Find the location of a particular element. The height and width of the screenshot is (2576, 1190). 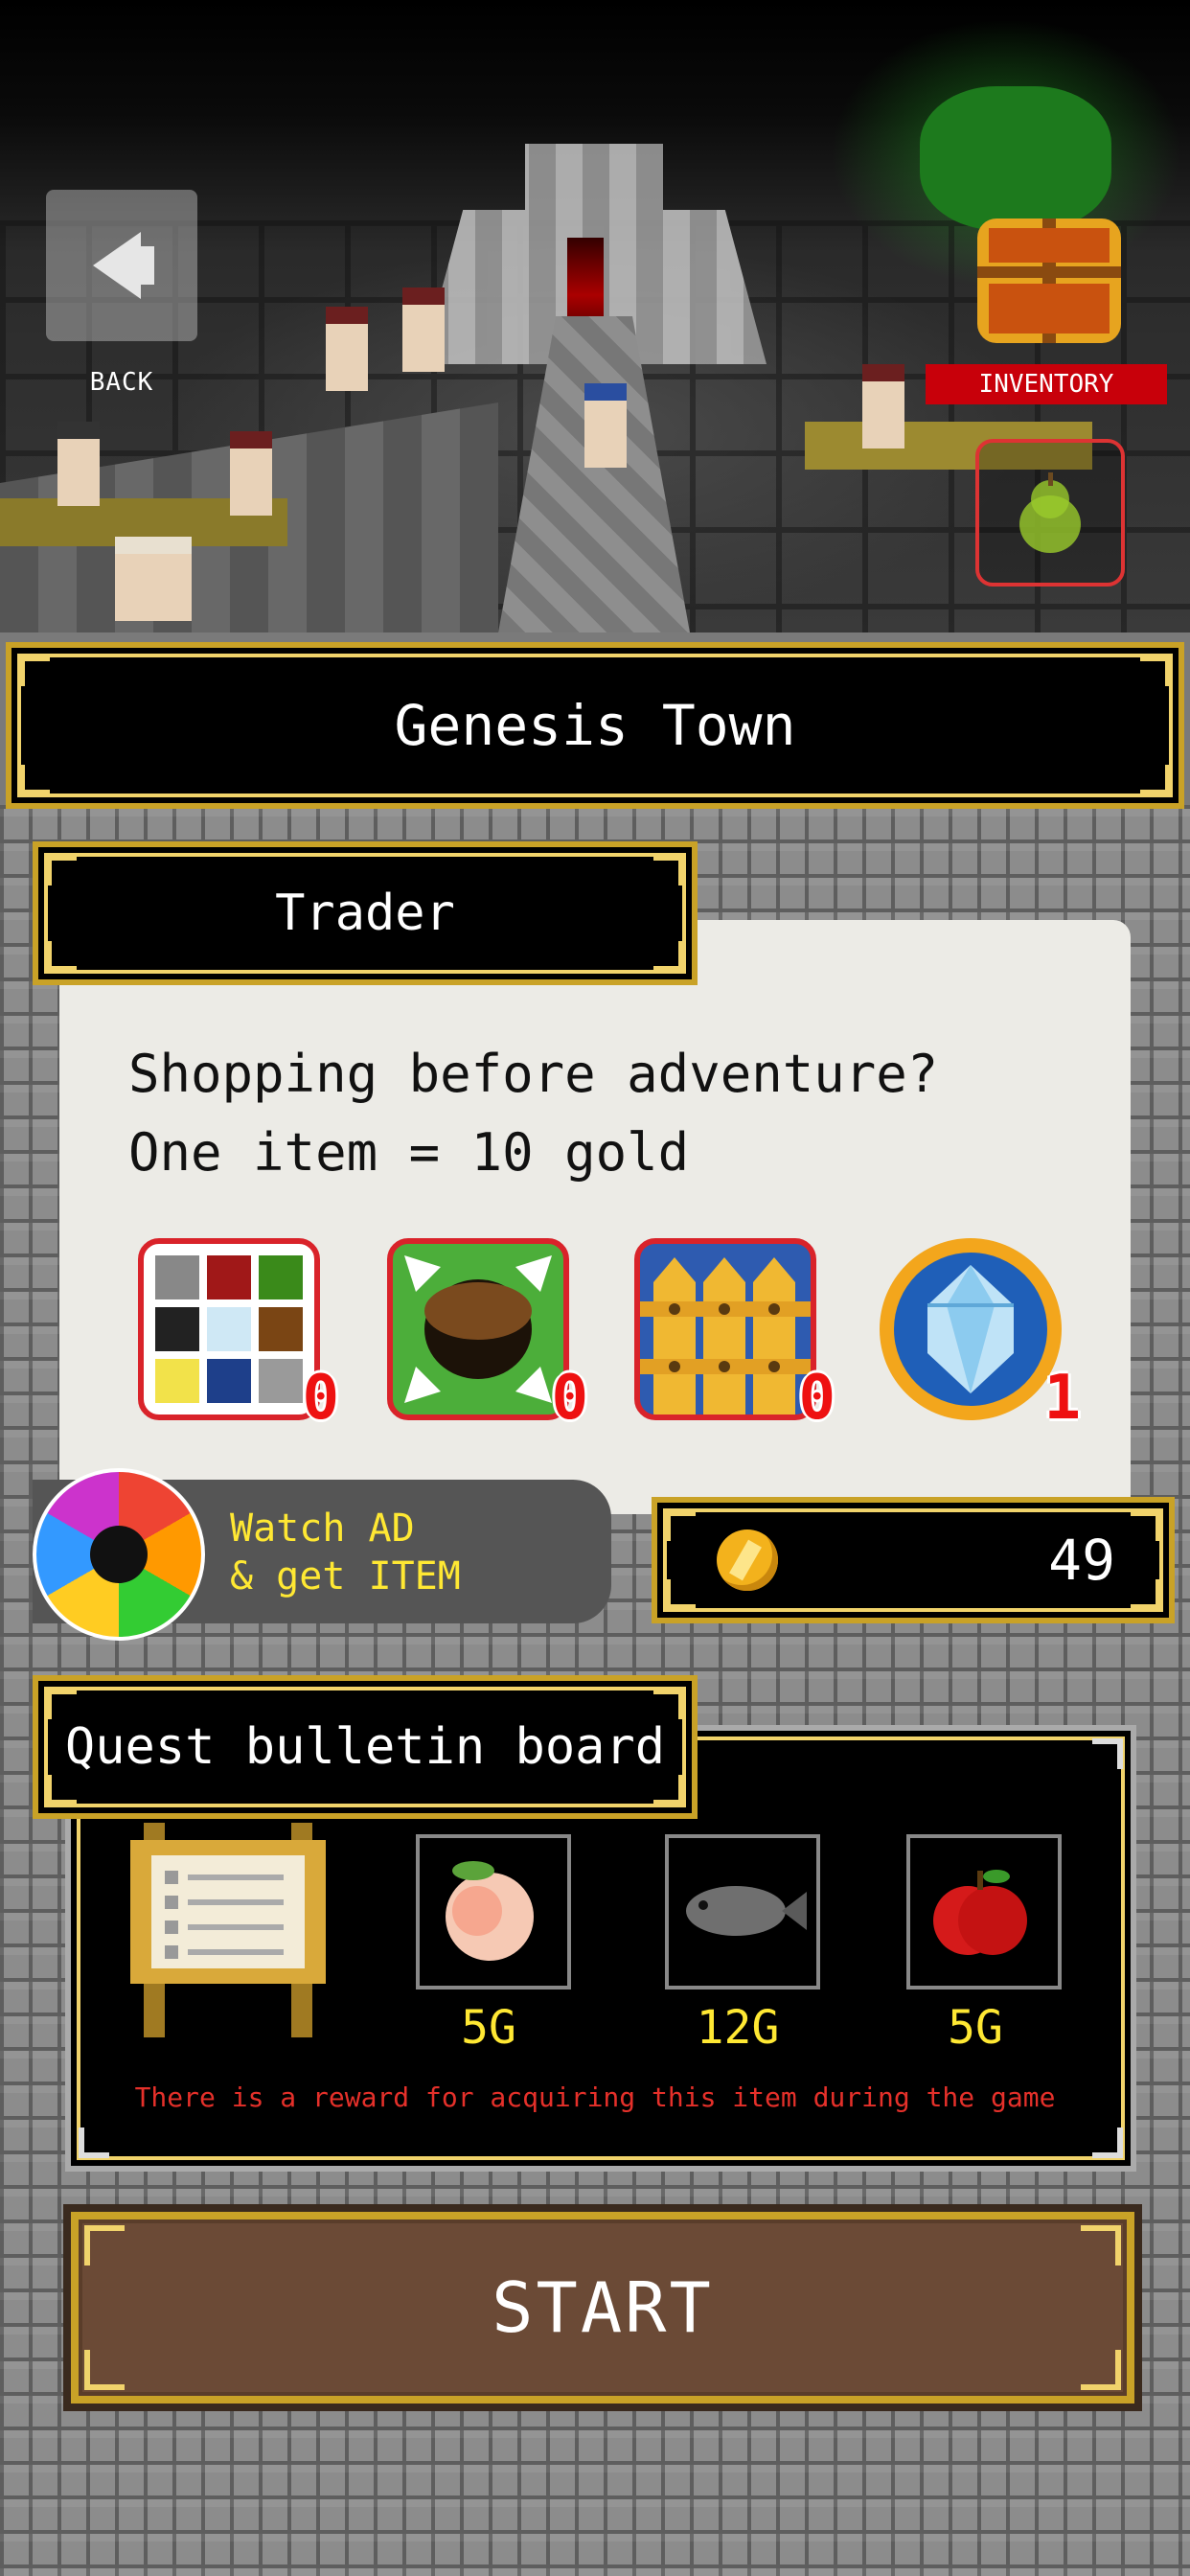

item-count: 1 is located at coordinates (1062, 1398).